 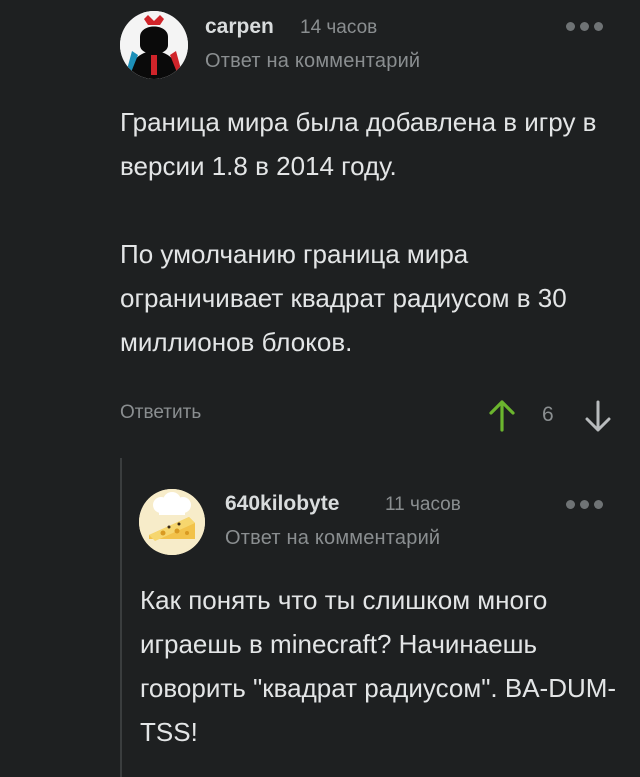 I want to click on anonymous-mask-avatar-icon, so click(x=154, y=45).